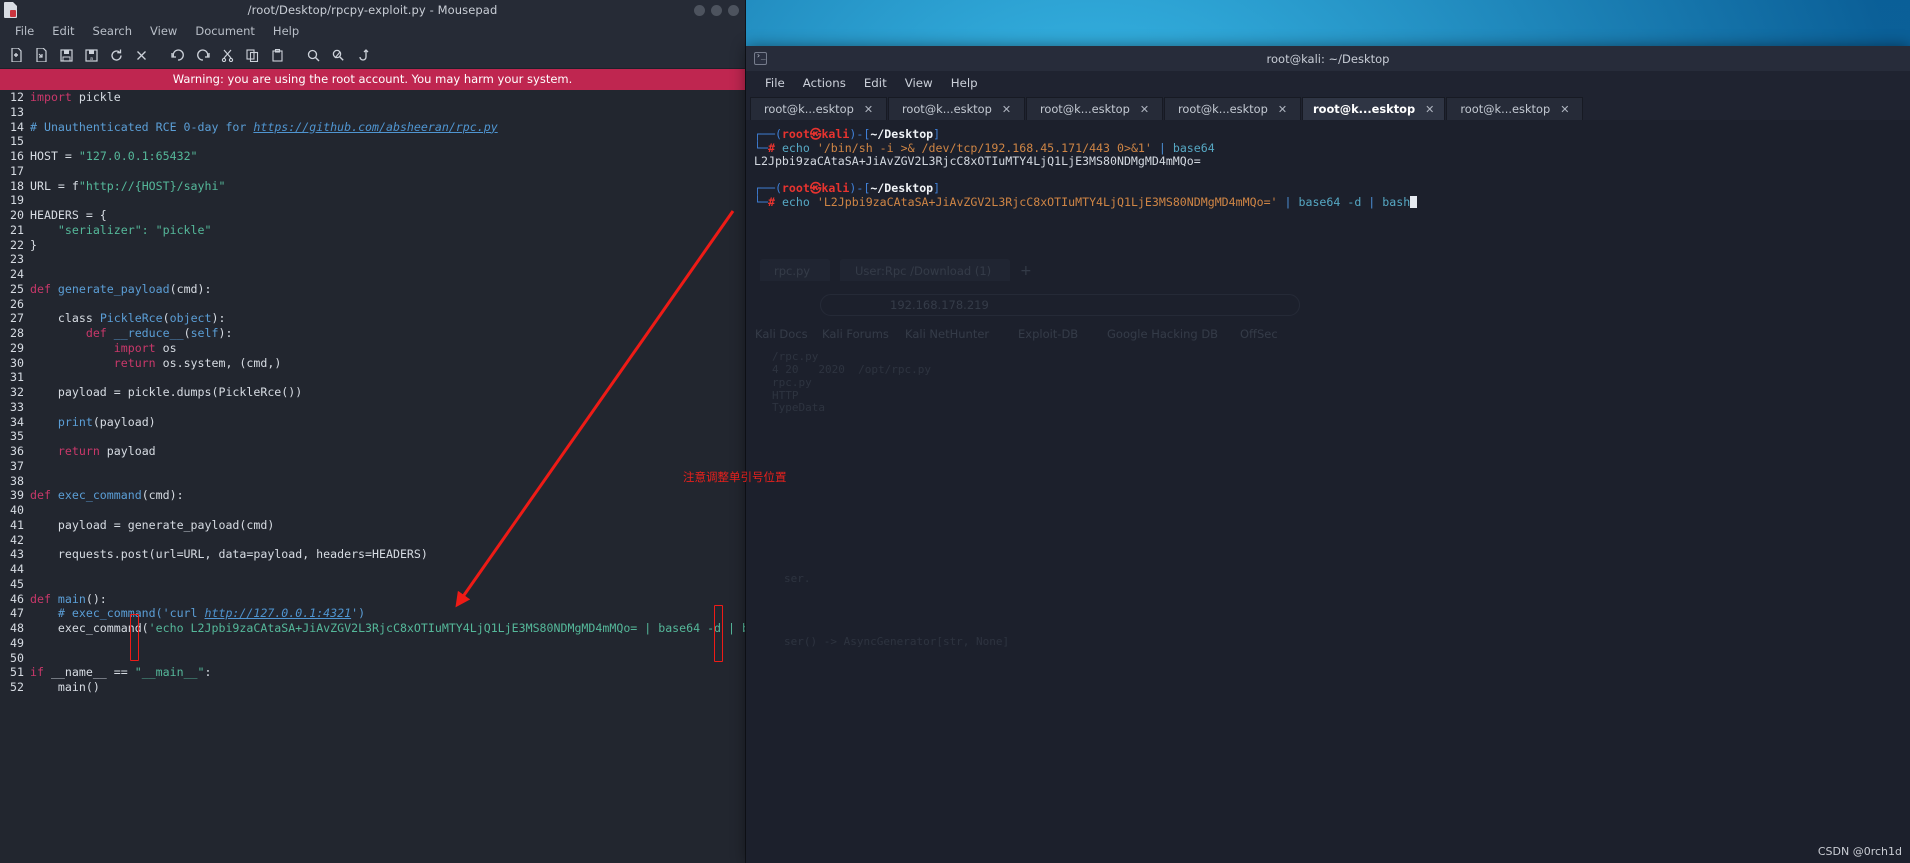 Image resolution: width=1910 pixels, height=863 pixels. Describe the element at coordinates (17, 200) in the screenshot. I see `line-number: 19` at that location.